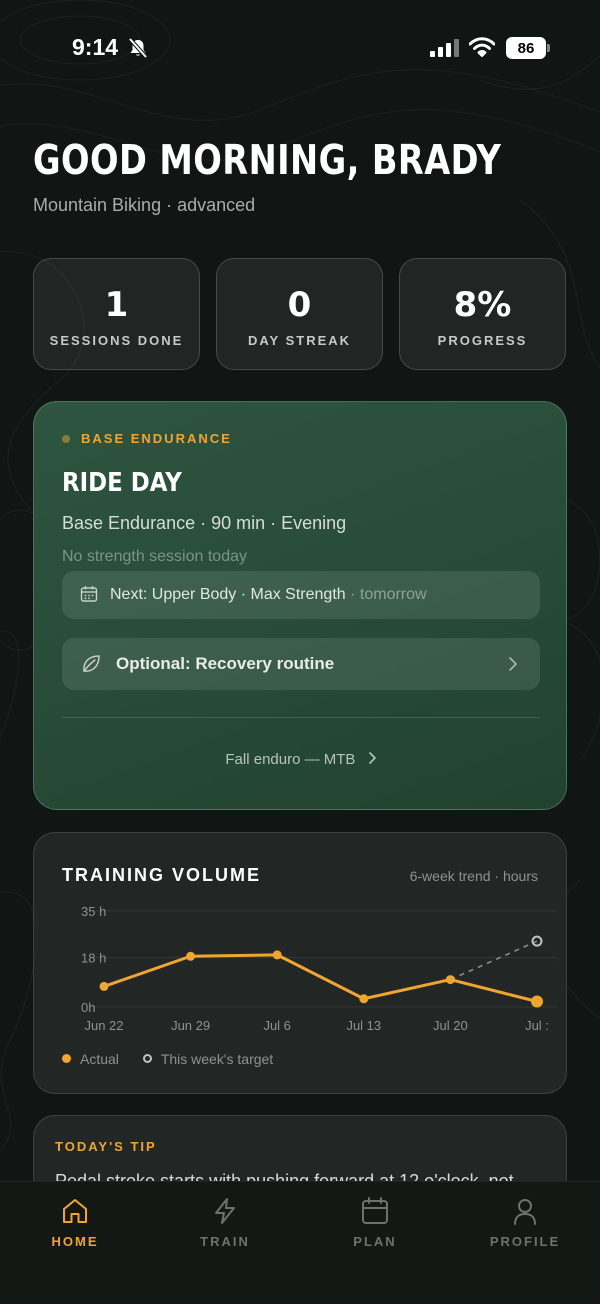 The width and height of the screenshot is (600, 1304). Describe the element at coordinates (95, 47) in the screenshot. I see `status-time: 9:14` at that location.